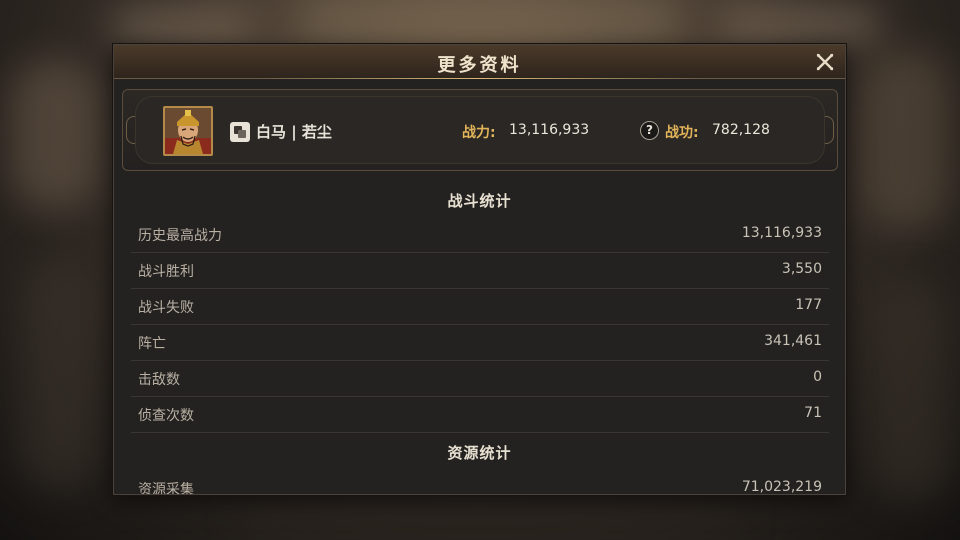 The height and width of the screenshot is (540, 960). I want to click on resource-stats-list: 资源采集 71,023,219, so click(480, 486).